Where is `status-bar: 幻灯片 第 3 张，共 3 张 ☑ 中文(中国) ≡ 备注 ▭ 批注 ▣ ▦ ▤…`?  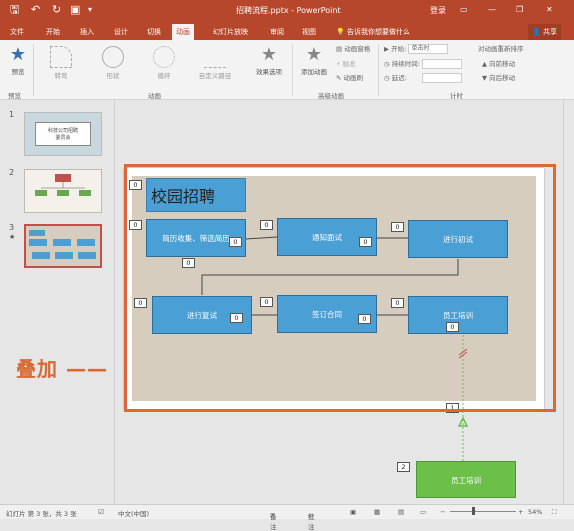
status-bar: 幻灯片 第 3 张，共 3 张 ☑ 中文(中国) ≡ 备注 ▭ 批注 ▣ ▦ ▤… is located at coordinates (287, 517).